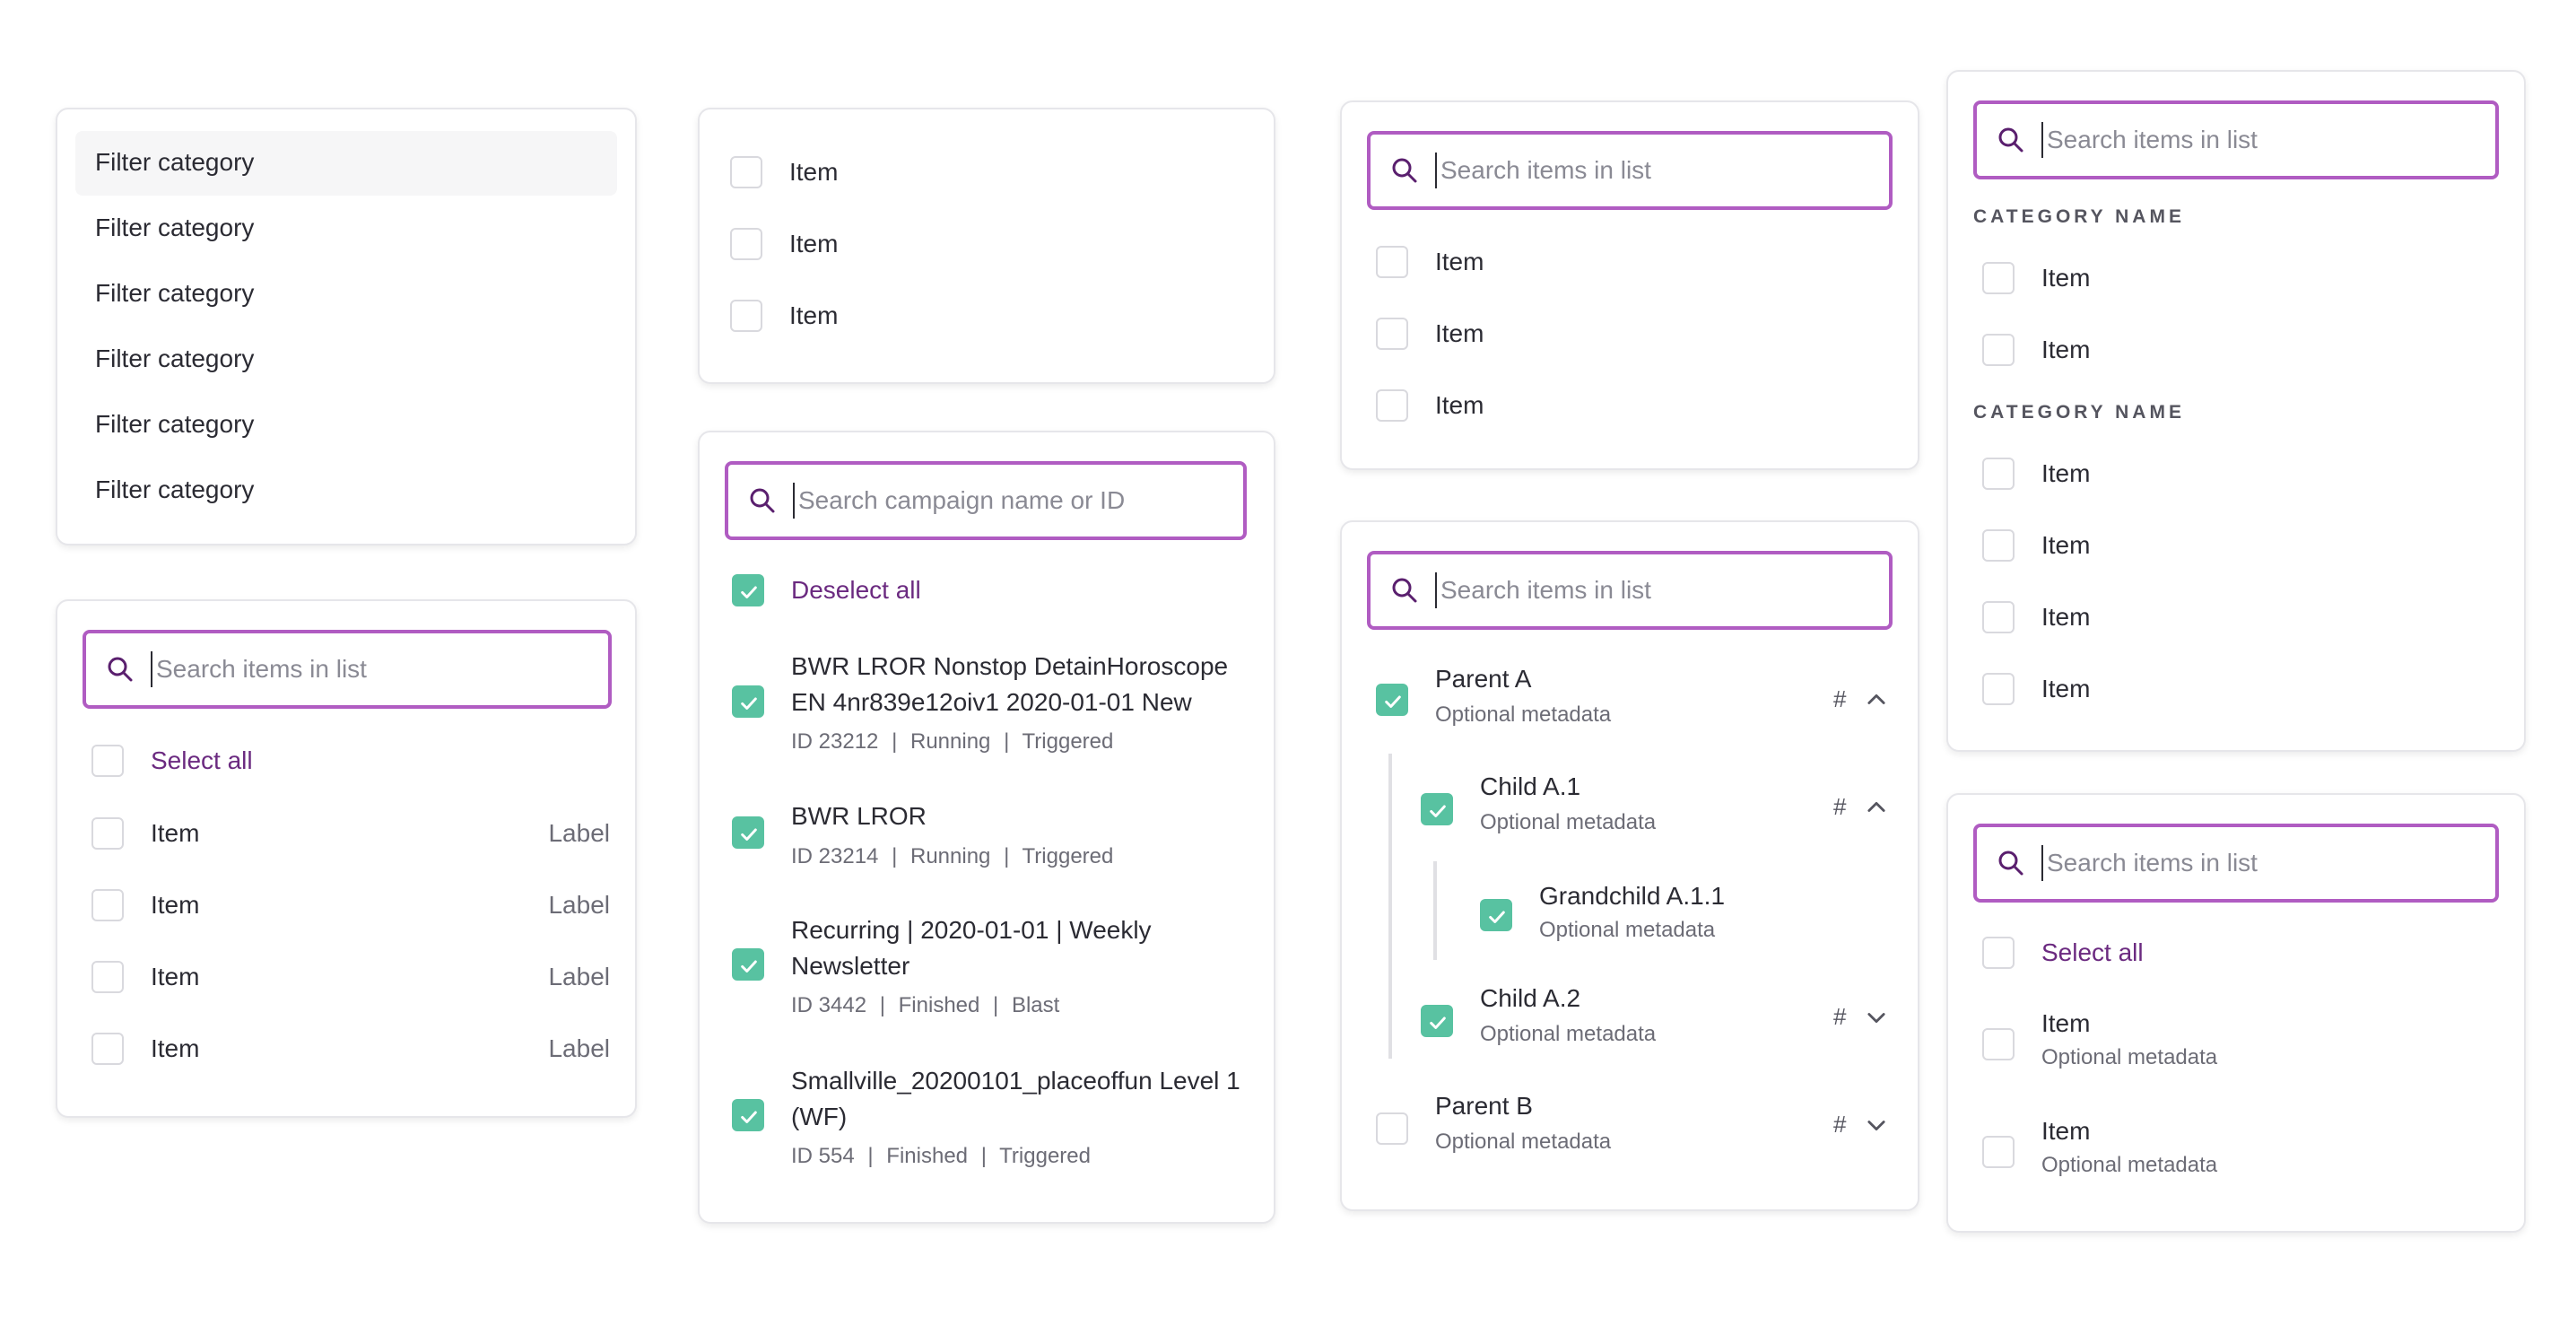 Image resolution: width=2576 pixels, height=1326 pixels. Describe the element at coordinates (835, 856) in the screenshot. I see `campaign-id: ID 23214` at that location.